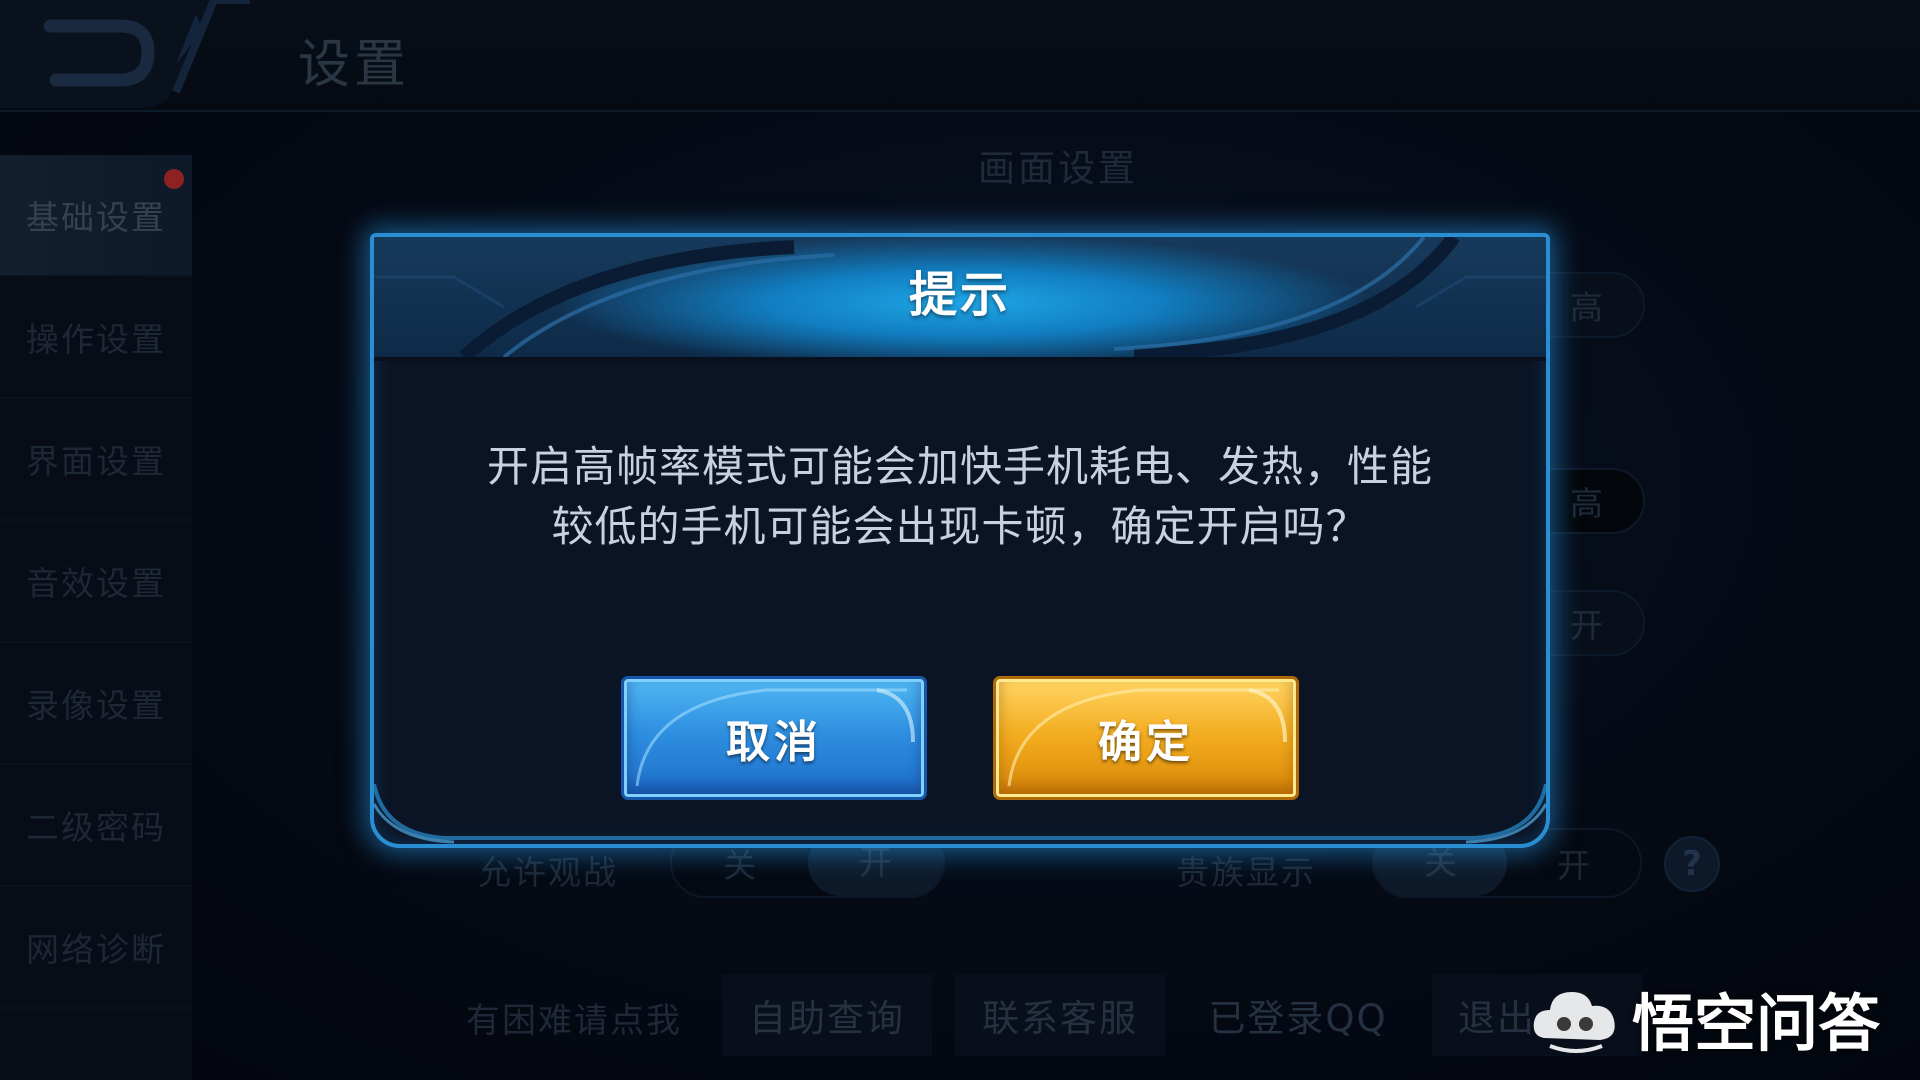 This screenshot has width=1920, height=1080. I want to click on dialog-message-line: 较低的手机可能会出现卡顿，确定开启吗？, so click(960, 526).